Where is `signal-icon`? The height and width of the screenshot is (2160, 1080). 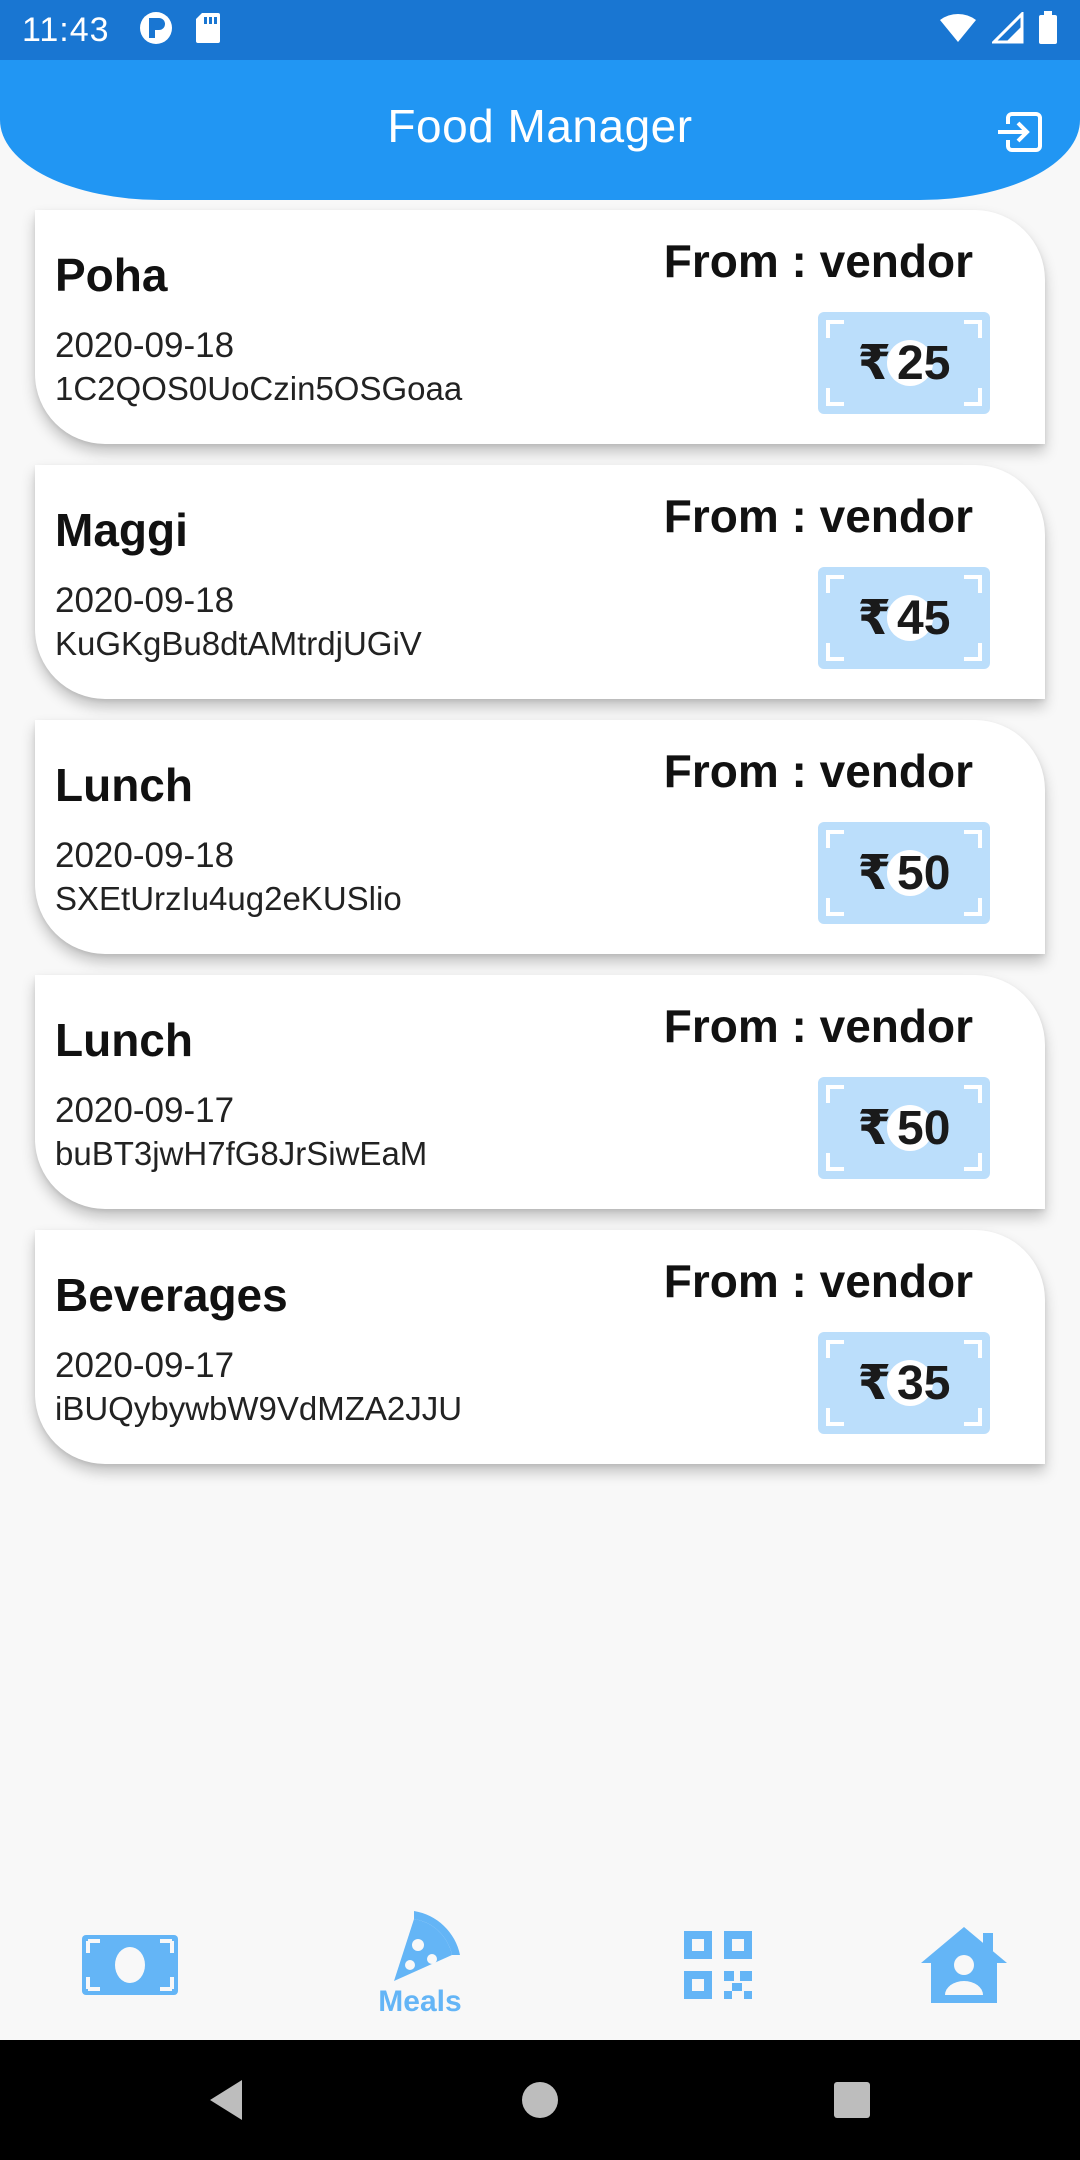
signal-icon is located at coordinates (1007, 29).